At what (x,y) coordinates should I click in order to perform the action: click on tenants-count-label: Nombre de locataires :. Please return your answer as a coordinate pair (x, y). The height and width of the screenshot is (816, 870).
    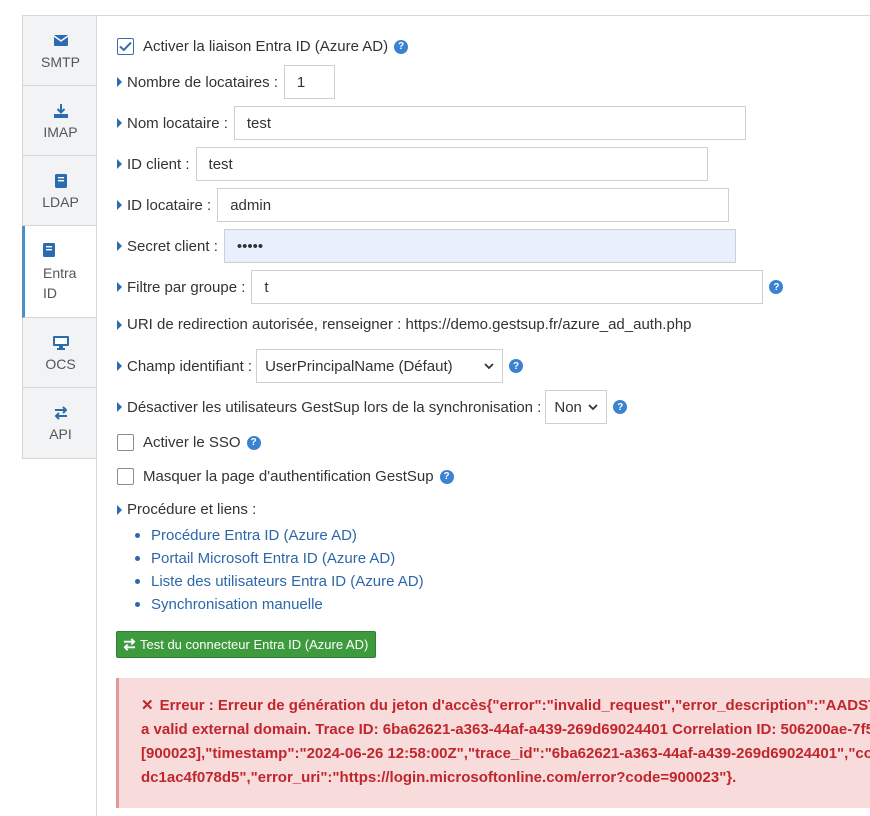
    Looking at the image, I should click on (202, 82).